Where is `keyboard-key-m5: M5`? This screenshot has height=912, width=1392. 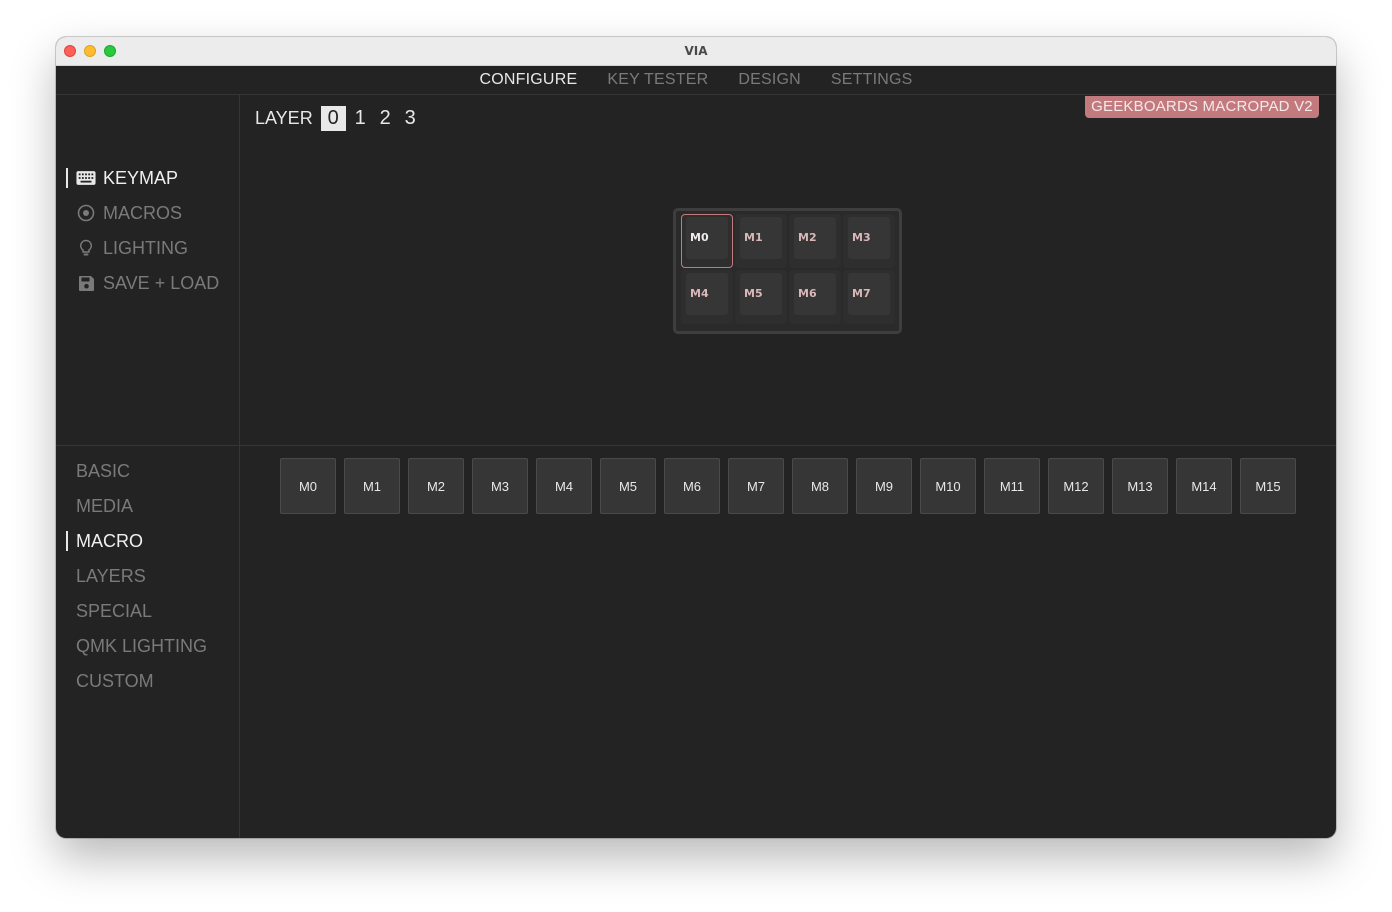
keyboard-key-m5: M5 is located at coordinates (762, 298).